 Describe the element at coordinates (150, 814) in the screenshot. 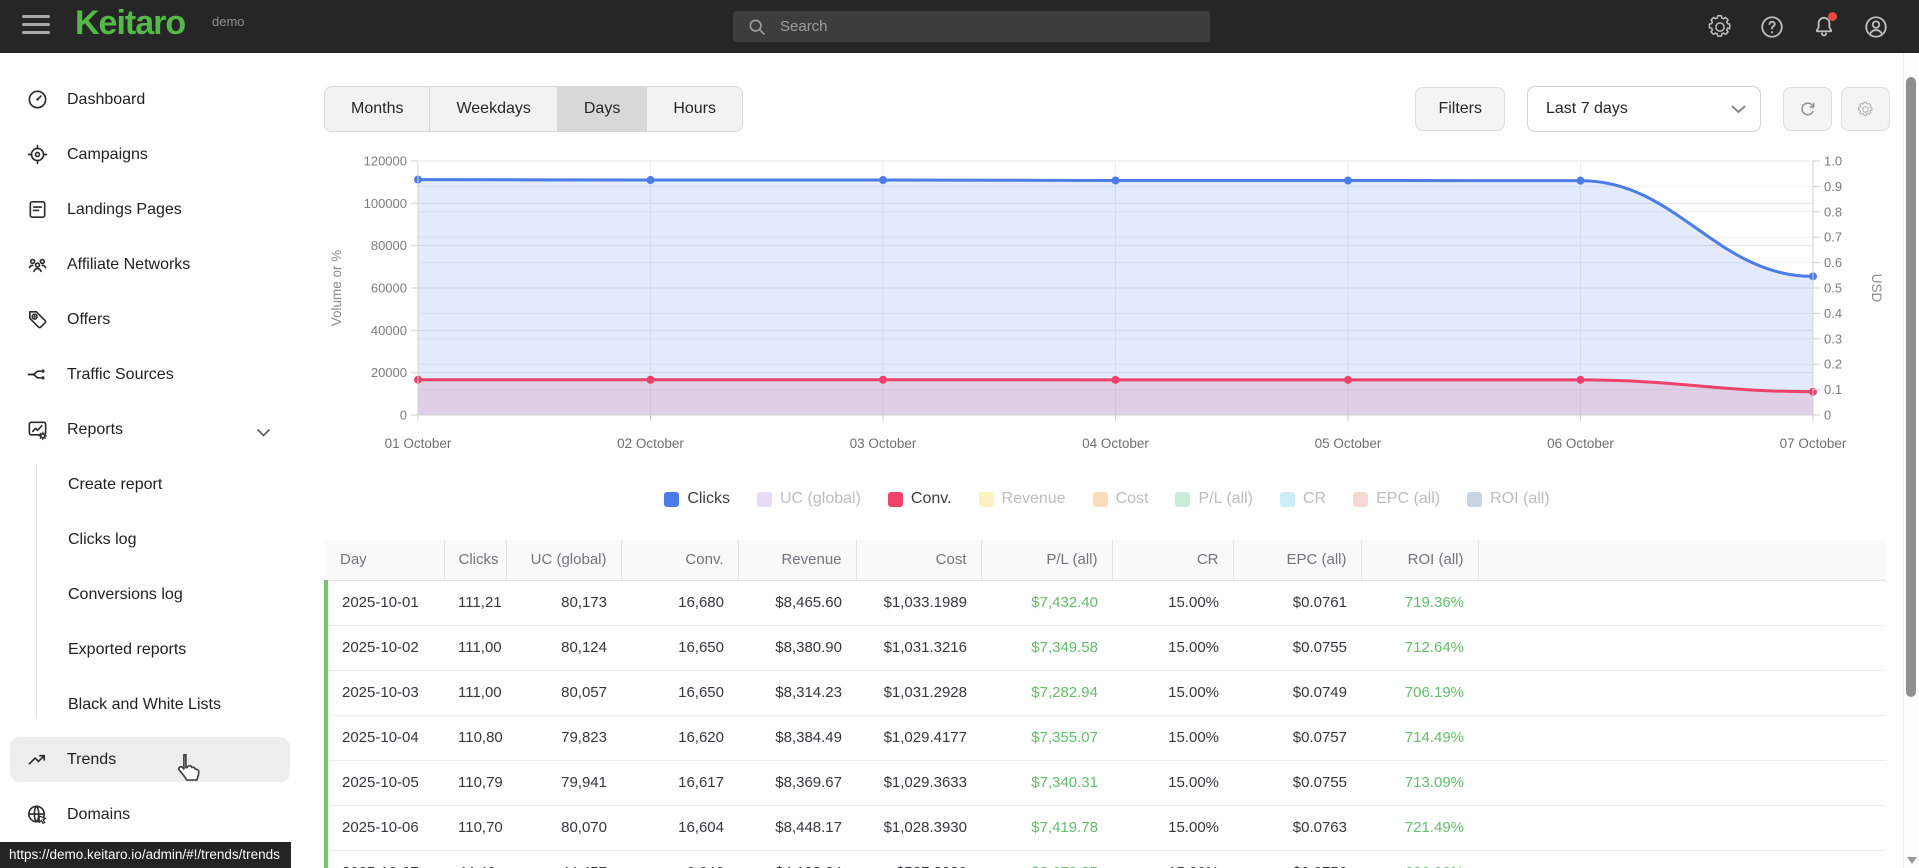

I see `sidebar-item-domains: Domains` at that location.